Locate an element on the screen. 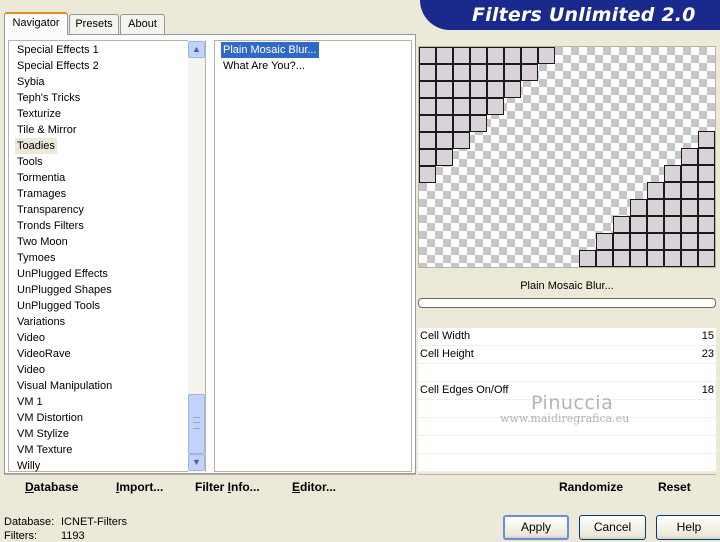 Image resolution: width=720 pixels, height=542 pixels. apply-button: Apply is located at coordinates (536, 527).